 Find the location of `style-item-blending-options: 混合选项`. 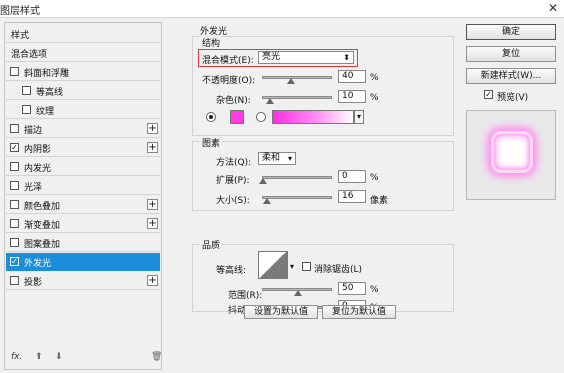

style-item-blending-options: 混合选项 is located at coordinates (83, 53).